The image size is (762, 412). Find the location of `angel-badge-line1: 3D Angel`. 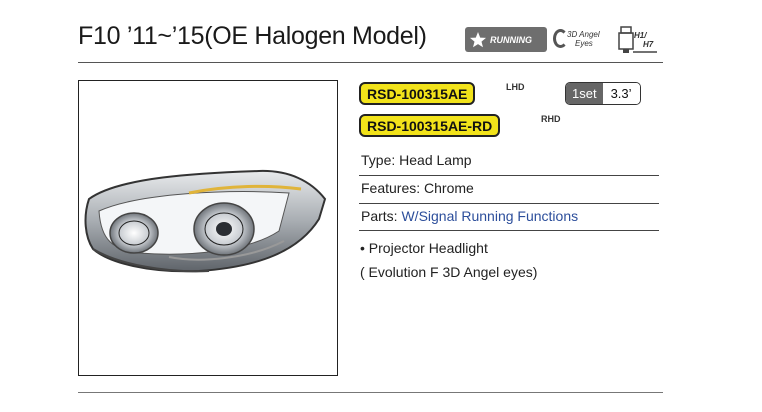

angel-badge-line1: 3D Angel is located at coordinates (583, 34).